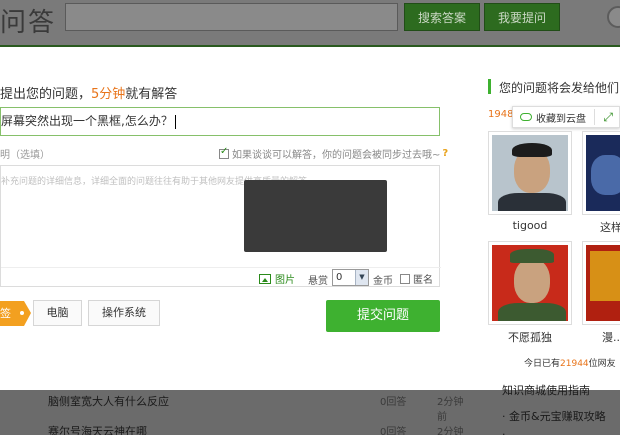 The height and width of the screenshot is (435, 620). I want to click on search-input, so click(231, 17).